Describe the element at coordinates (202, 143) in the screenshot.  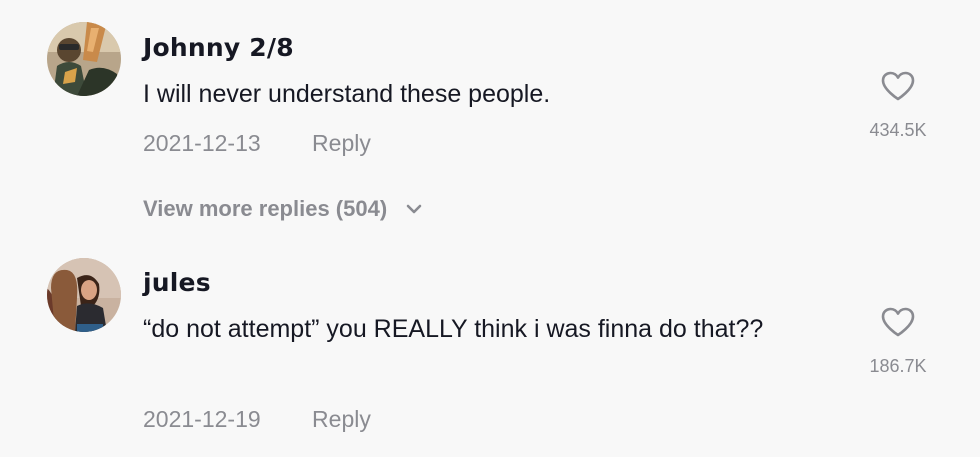
I see `comment-date: 2021-12-13` at that location.